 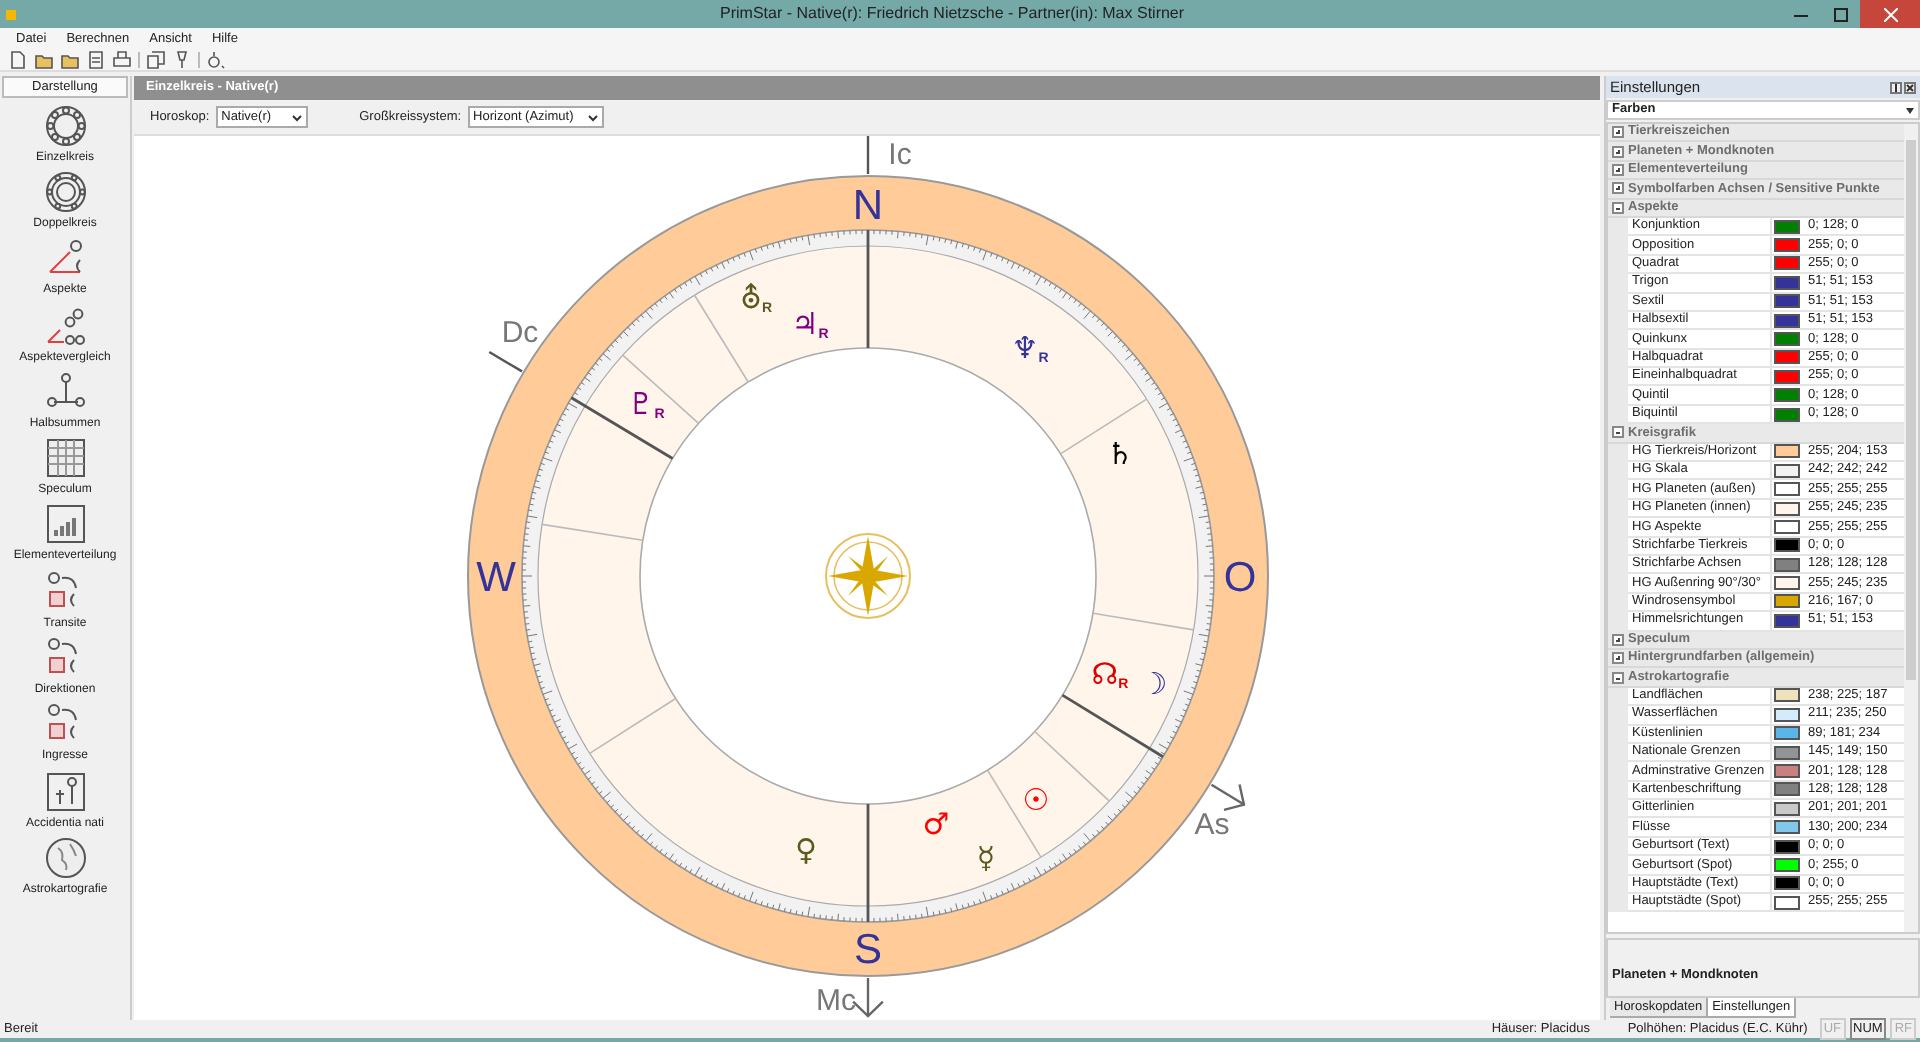 What do you see at coordinates (836, 1001) in the screenshot?
I see `axis-label: Mc` at bounding box center [836, 1001].